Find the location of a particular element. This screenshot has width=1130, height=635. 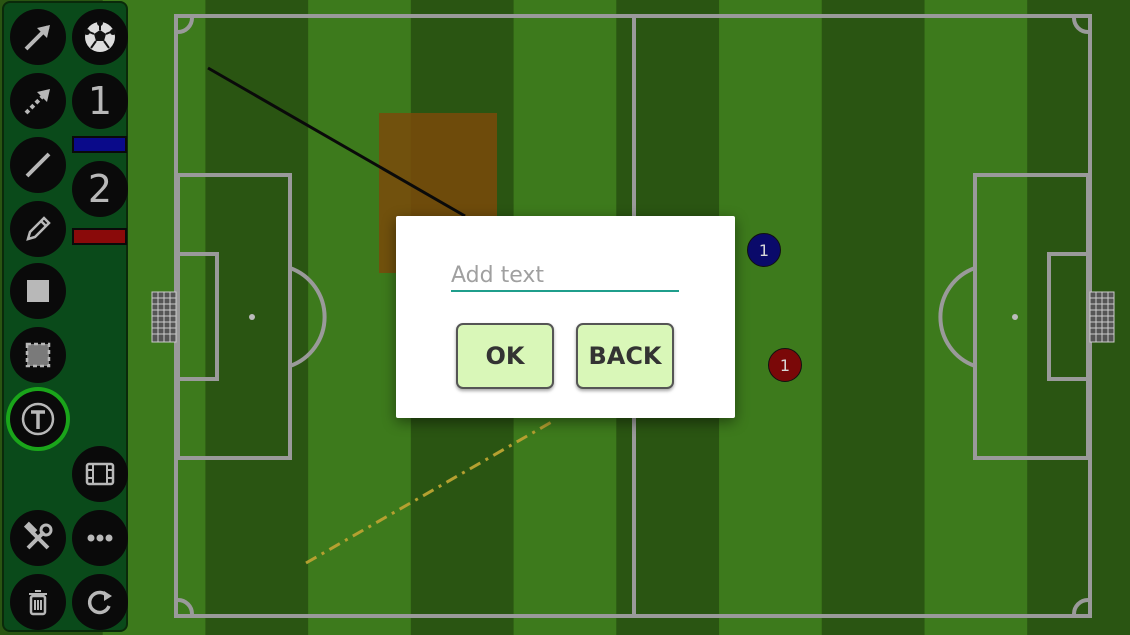

team-one-tool: 1 is located at coordinates (100, 101).